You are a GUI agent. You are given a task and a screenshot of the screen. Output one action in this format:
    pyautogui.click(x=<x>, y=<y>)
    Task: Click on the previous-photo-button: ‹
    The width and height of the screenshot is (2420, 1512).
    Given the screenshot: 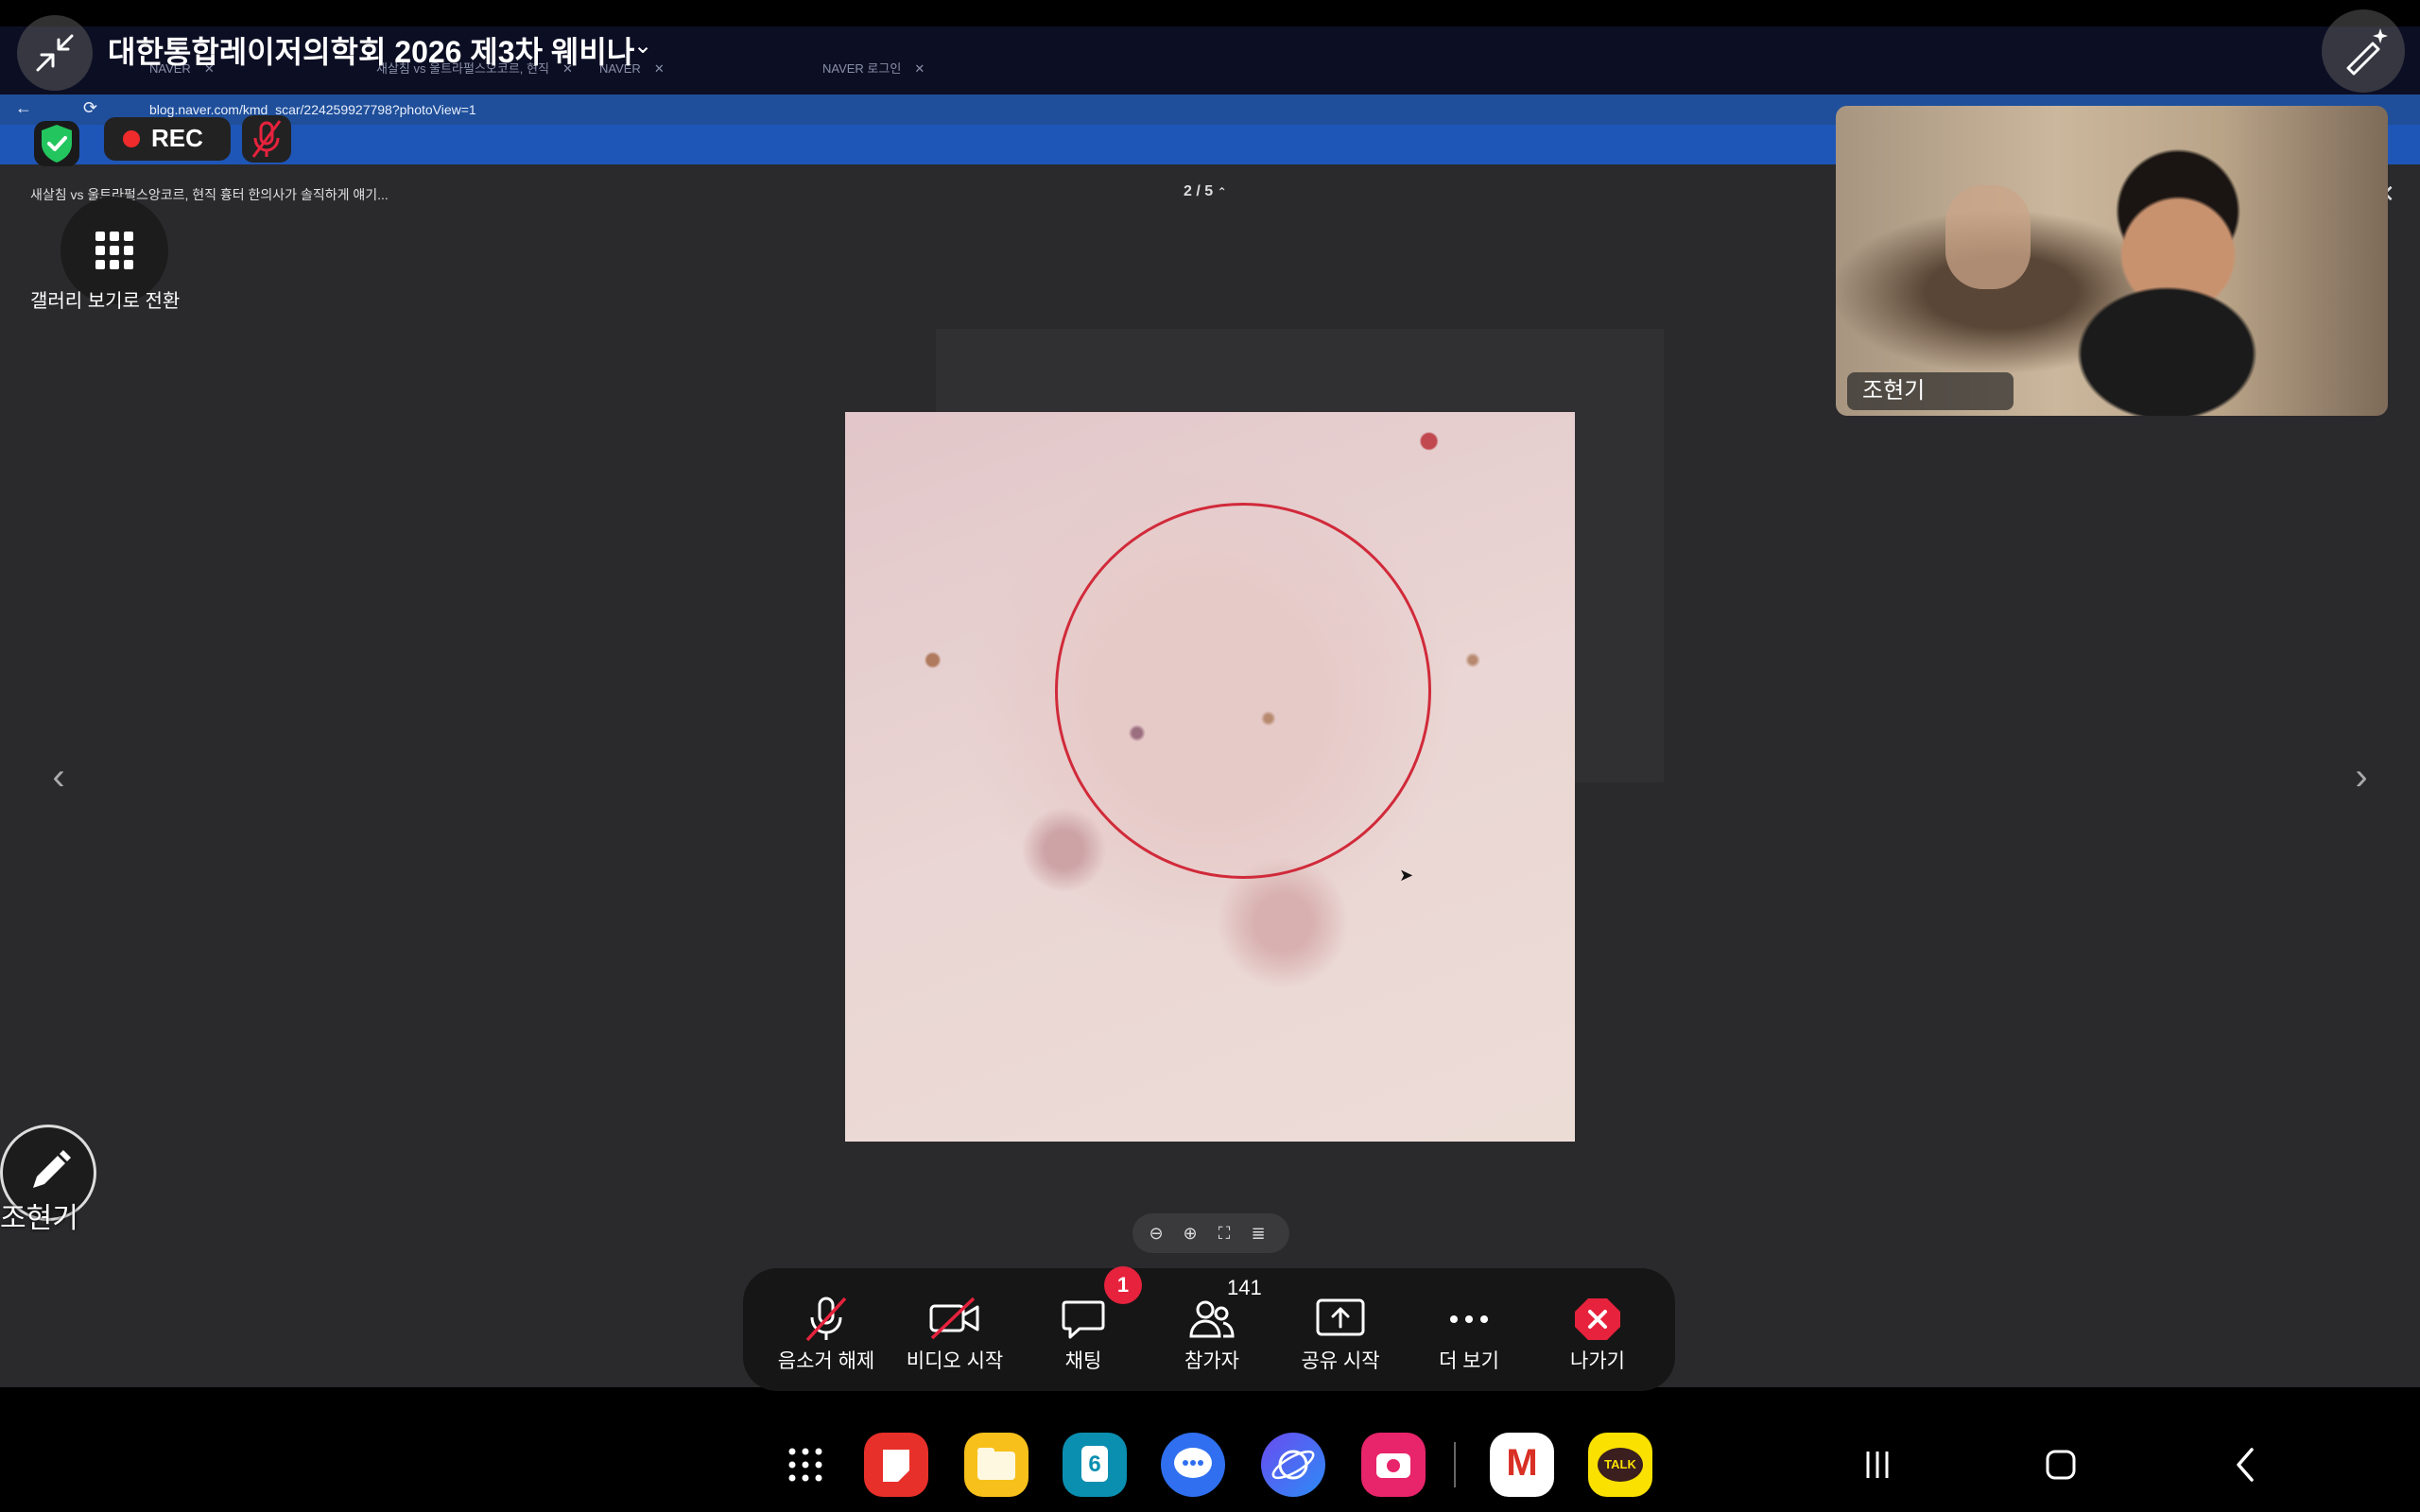 What is the action you would take?
    pyautogui.click(x=59, y=776)
    